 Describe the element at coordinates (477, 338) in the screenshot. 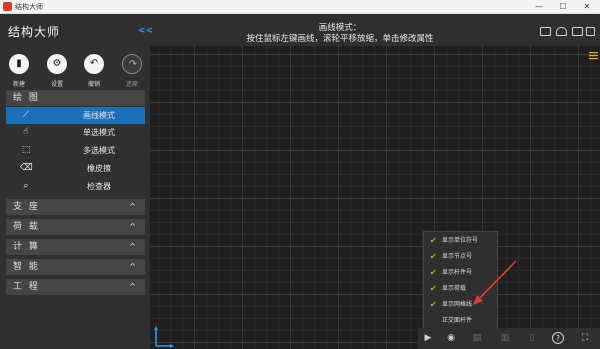

I see `copy-icon: ▤` at that location.